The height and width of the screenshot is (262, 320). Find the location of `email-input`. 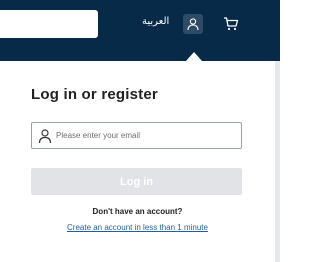

email-input is located at coordinates (146, 135).